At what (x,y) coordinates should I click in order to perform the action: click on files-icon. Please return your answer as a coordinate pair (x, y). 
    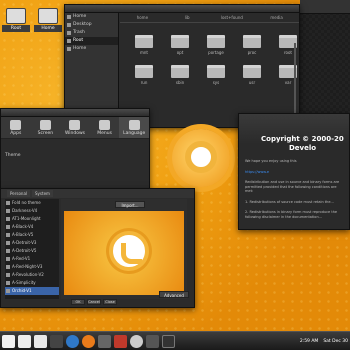
    Looking at the image, I should click on (152, 341).